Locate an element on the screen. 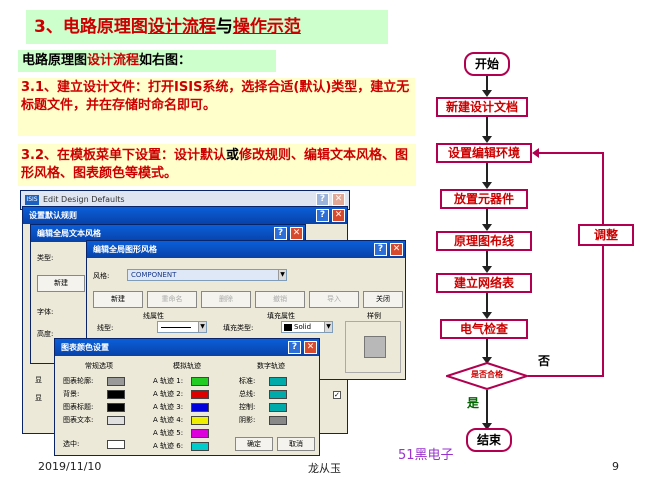 Image resolution: width=649 pixels, height=492 pixels. g3-item: 阴影: is located at coordinates (247, 420).